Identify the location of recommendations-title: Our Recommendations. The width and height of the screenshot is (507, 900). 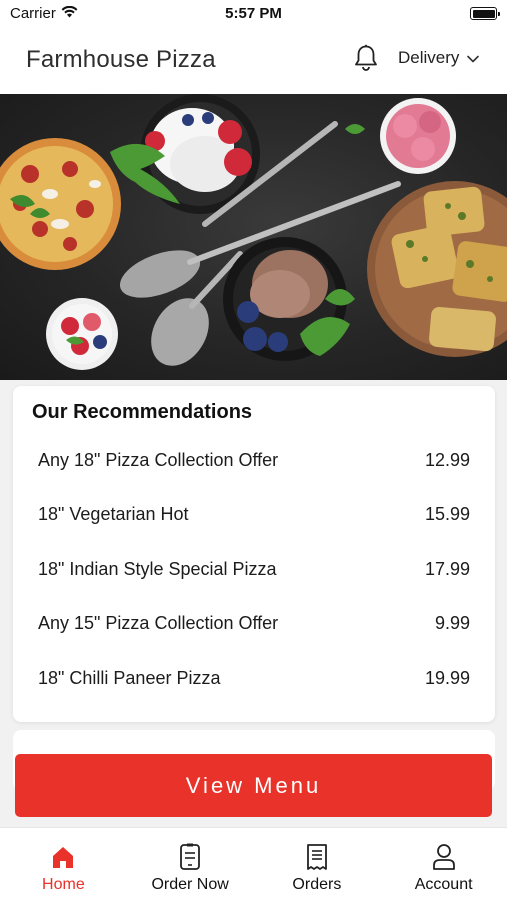
(142, 412).